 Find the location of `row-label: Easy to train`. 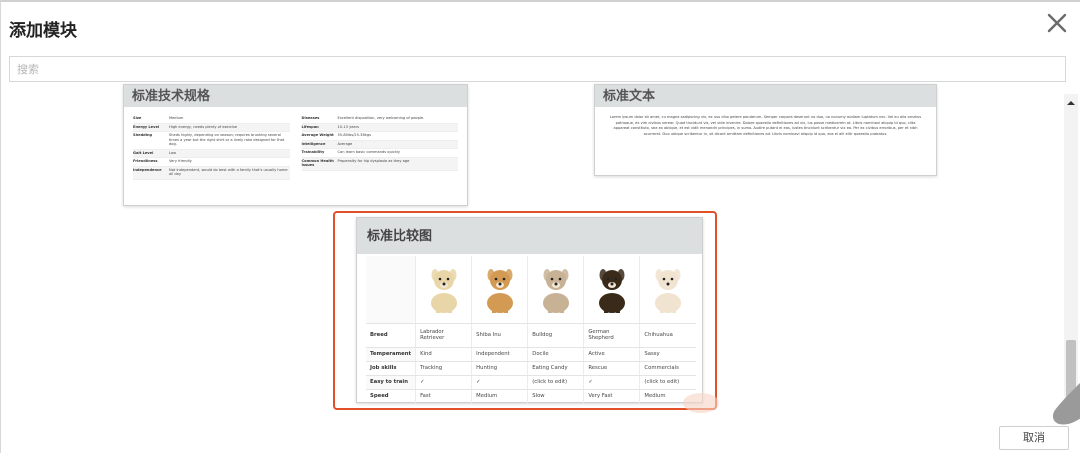

row-label: Easy to train is located at coordinates (391, 382).